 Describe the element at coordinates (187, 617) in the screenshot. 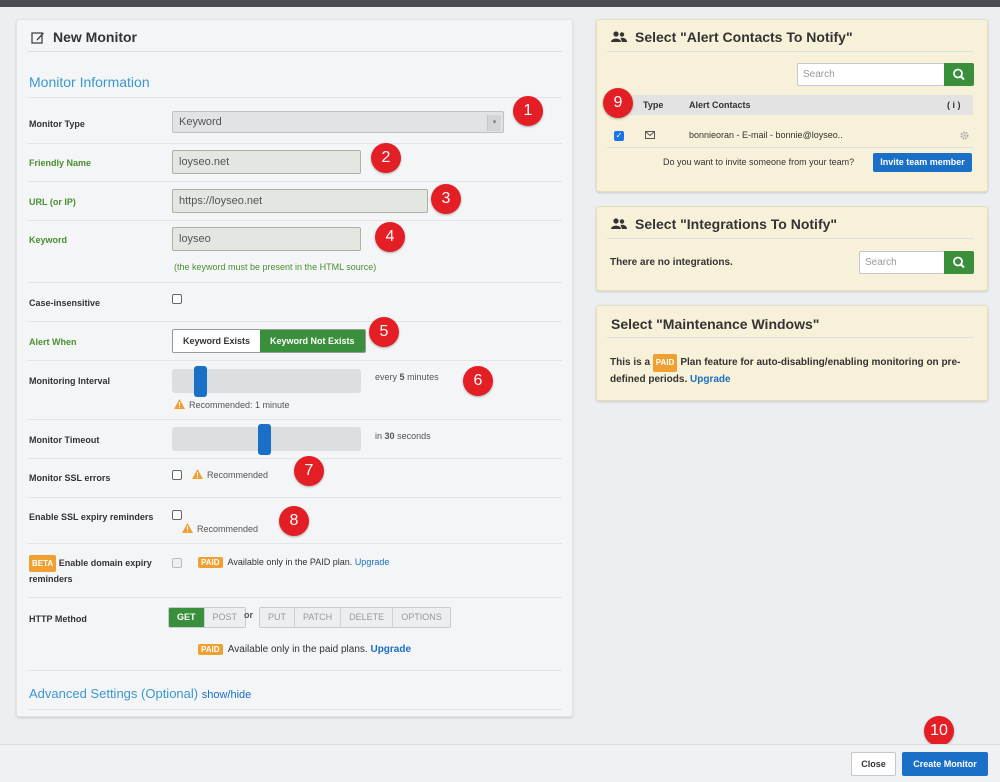

I see `get-method-button: GET` at that location.